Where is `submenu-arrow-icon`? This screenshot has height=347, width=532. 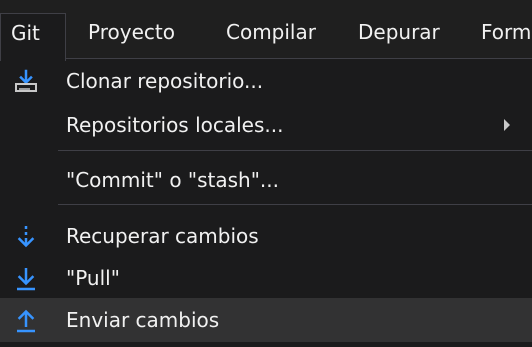 submenu-arrow-icon is located at coordinates (507, 125).